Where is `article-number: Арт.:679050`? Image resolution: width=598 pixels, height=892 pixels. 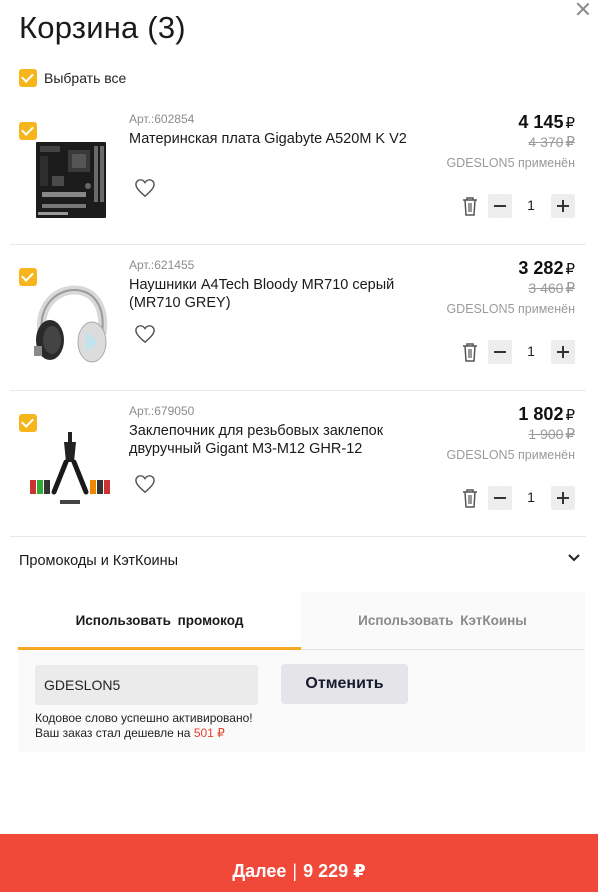 article-number: Арт.:679050 is located at coordinates (162, 411).